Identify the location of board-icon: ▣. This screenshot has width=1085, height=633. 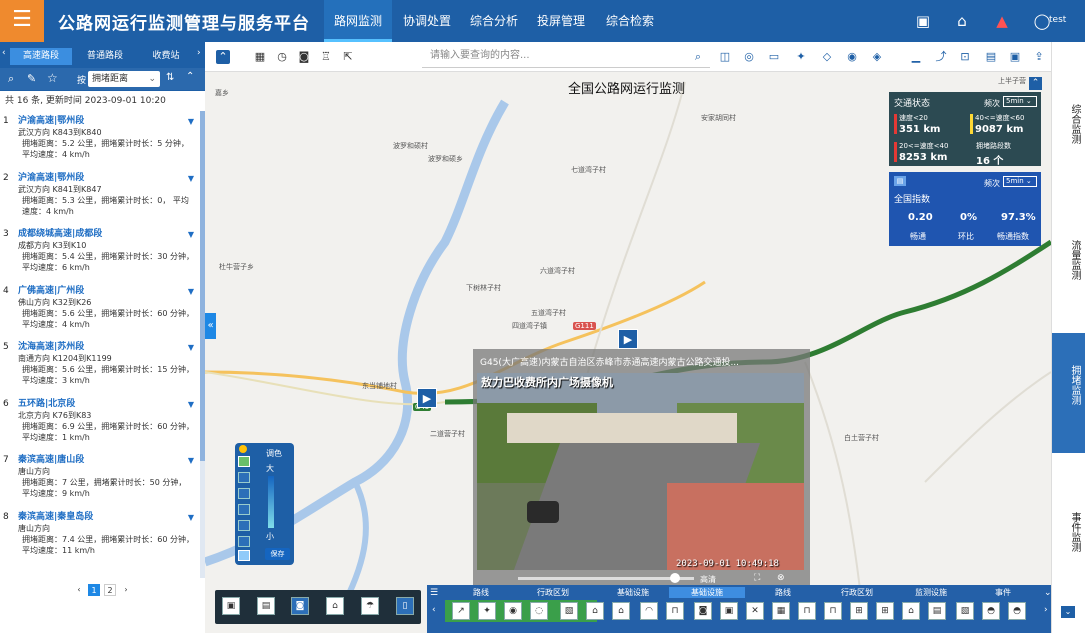
(729, 611).